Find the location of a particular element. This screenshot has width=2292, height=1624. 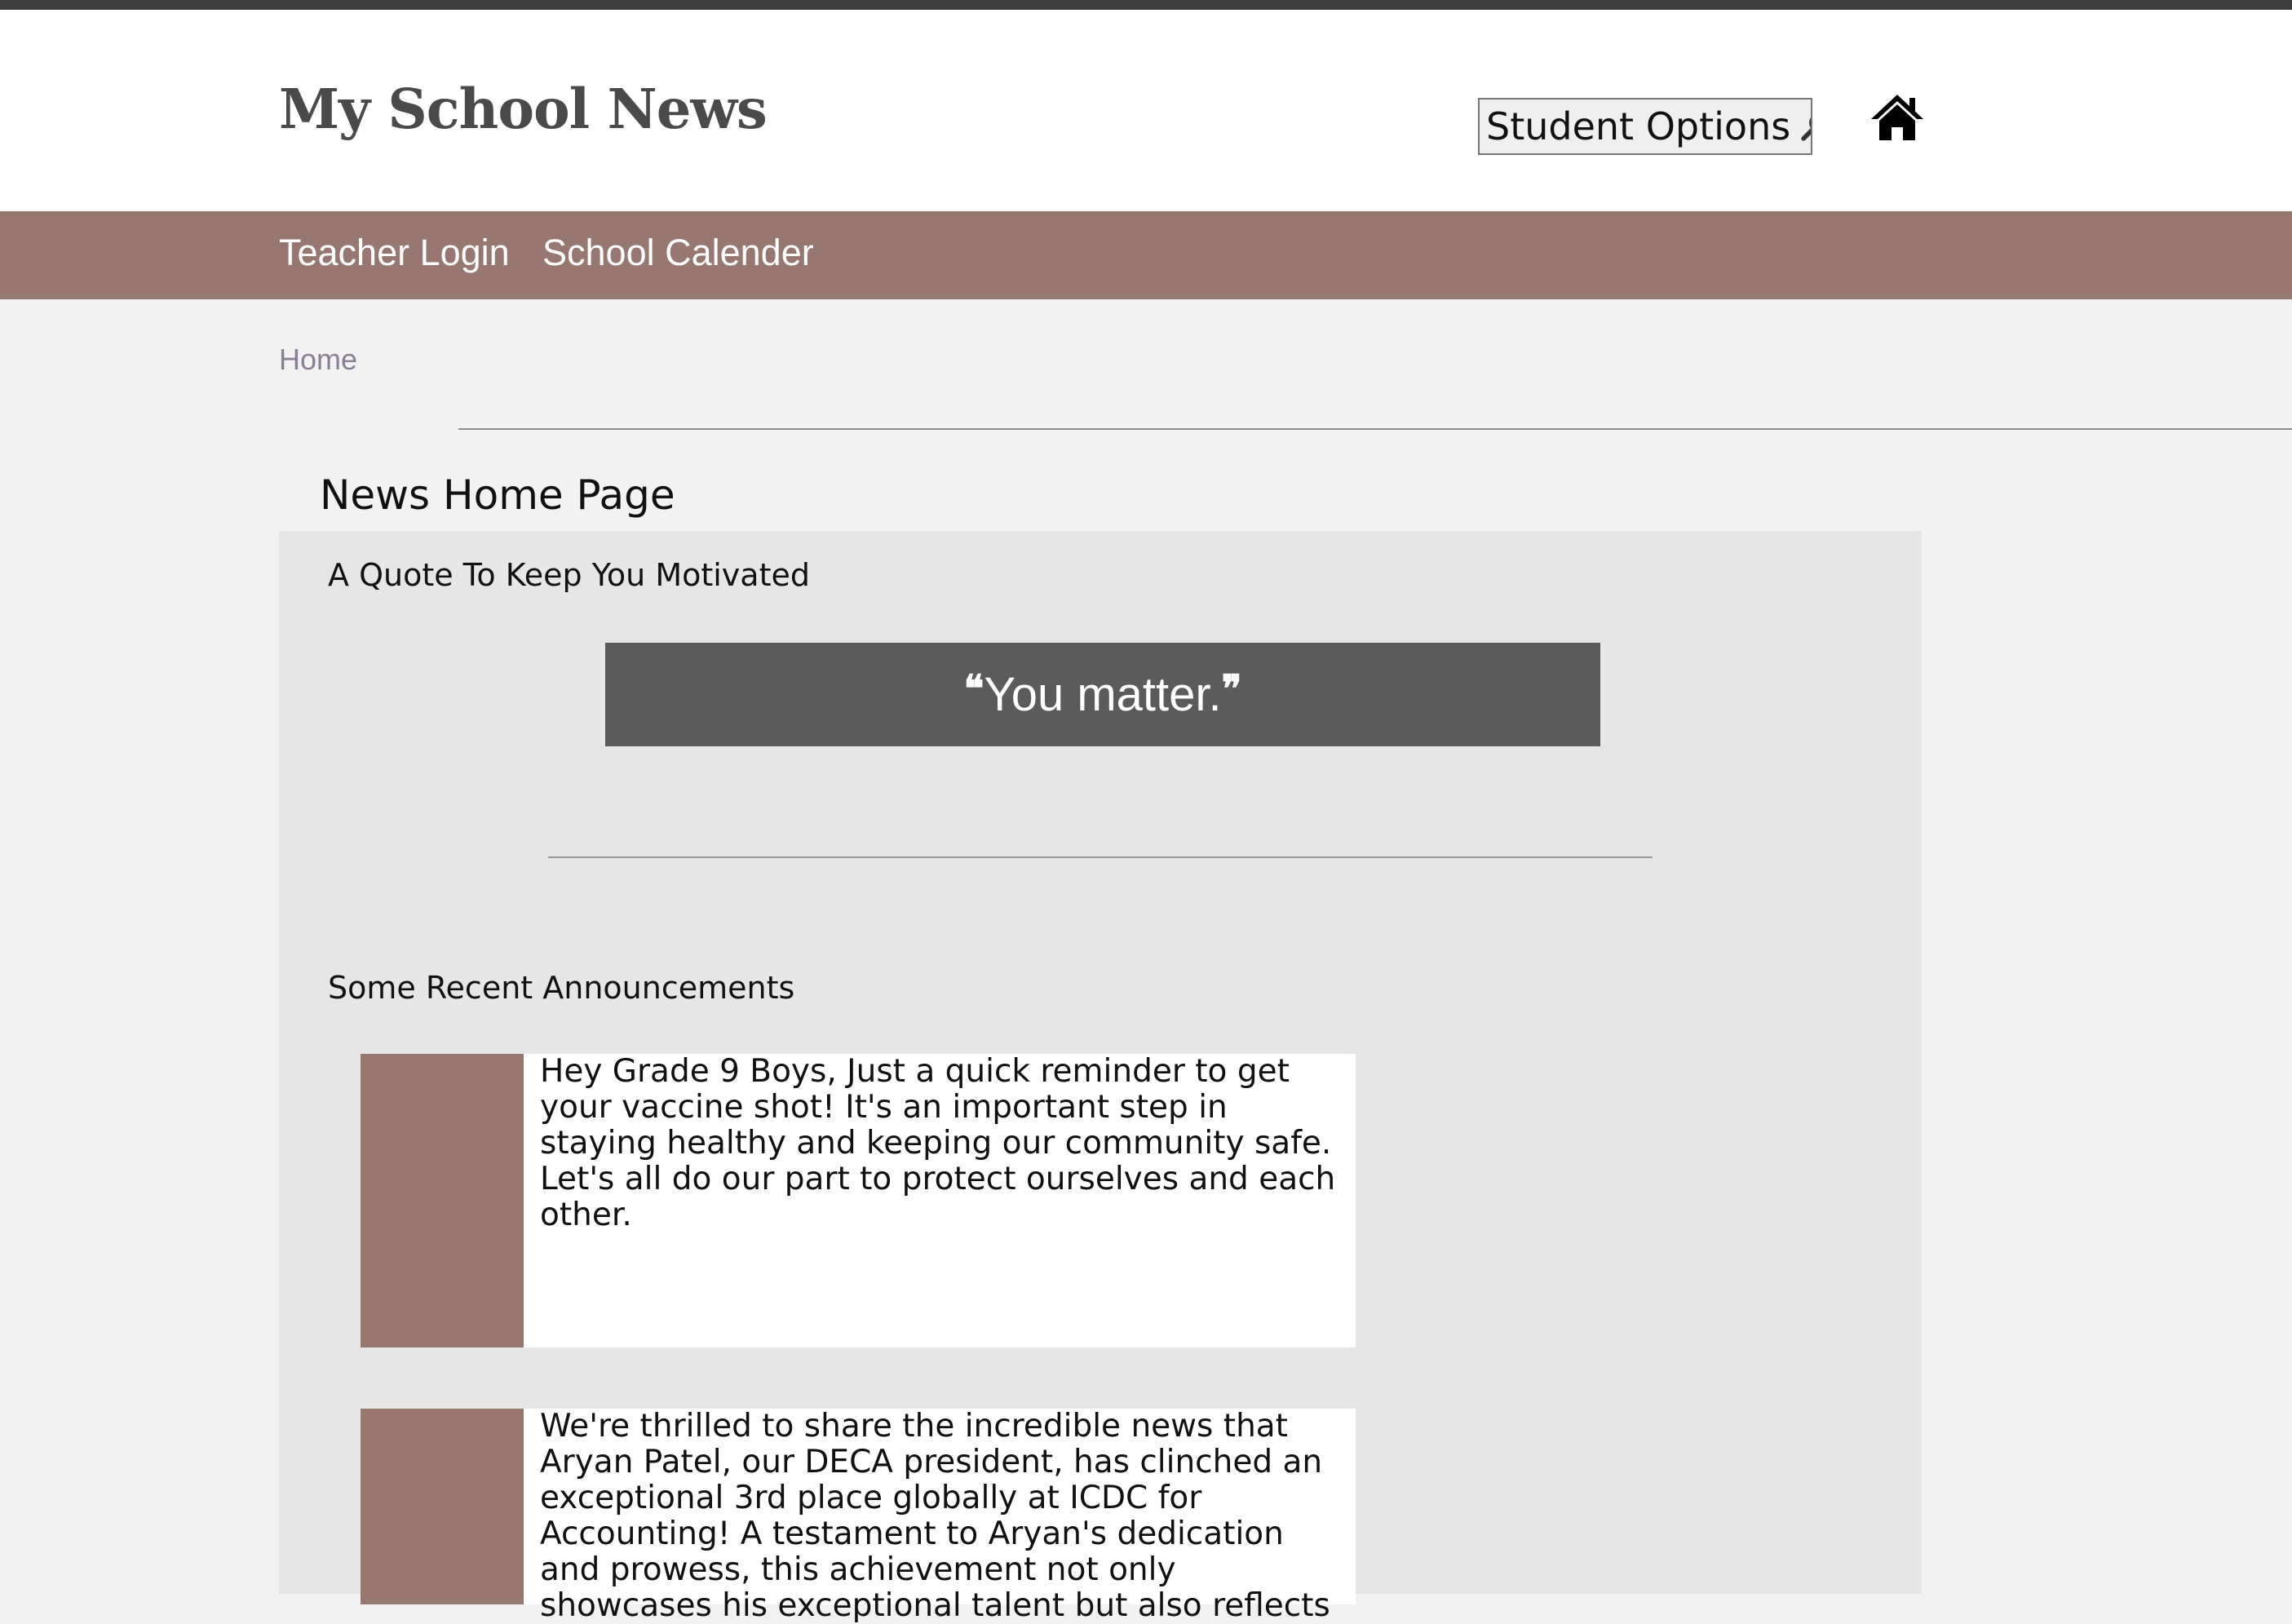

announcements-heading: Some Recent Announcements is located at coordinates (561, 988).